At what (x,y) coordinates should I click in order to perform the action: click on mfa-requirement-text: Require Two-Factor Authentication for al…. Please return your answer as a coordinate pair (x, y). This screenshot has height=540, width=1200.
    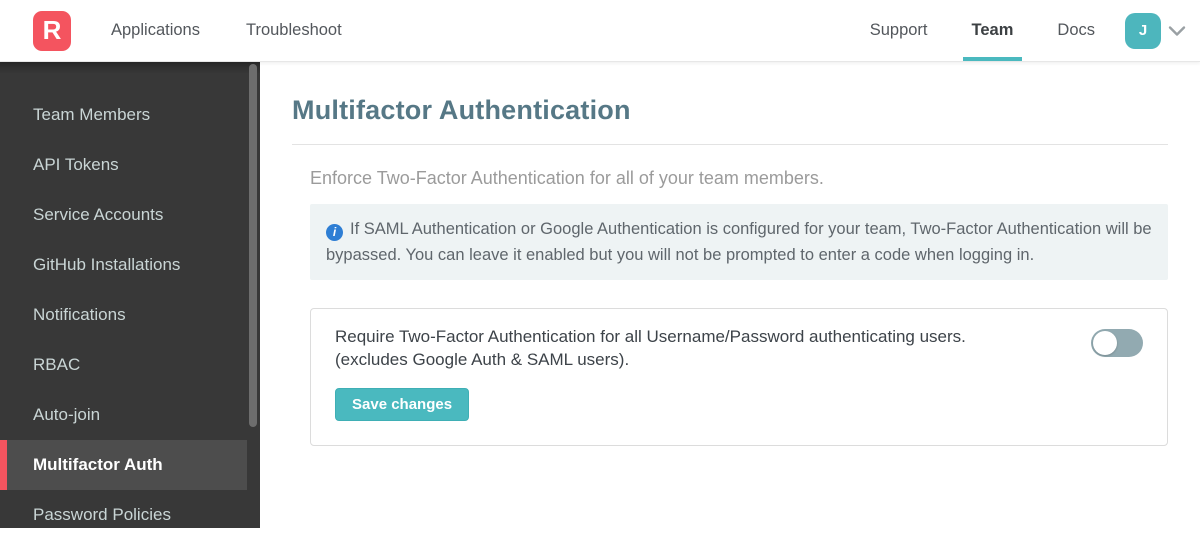
    Looking at the image, I should click on (650, 348).